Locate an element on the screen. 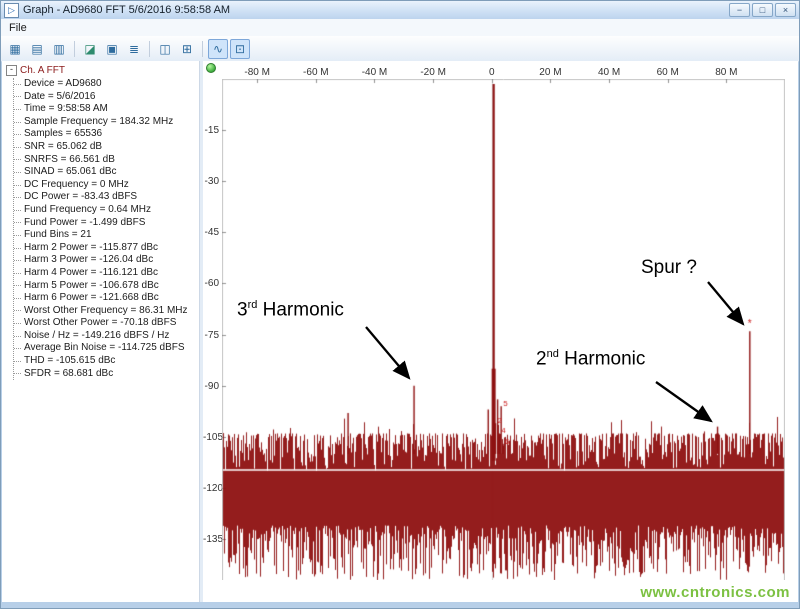 The width and height of the screenshot is (800, 609). window-controls: − □ × is located at coordinates (762, 10).